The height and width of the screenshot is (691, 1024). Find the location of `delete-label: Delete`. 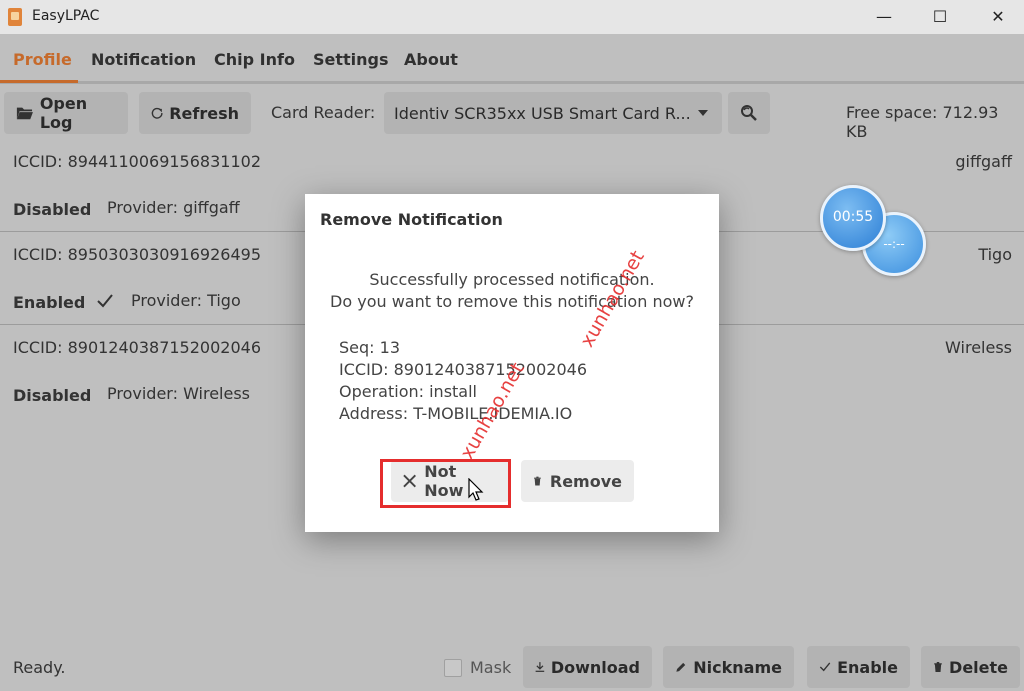

delete-label: Delete is located at coordinates (978, 667).